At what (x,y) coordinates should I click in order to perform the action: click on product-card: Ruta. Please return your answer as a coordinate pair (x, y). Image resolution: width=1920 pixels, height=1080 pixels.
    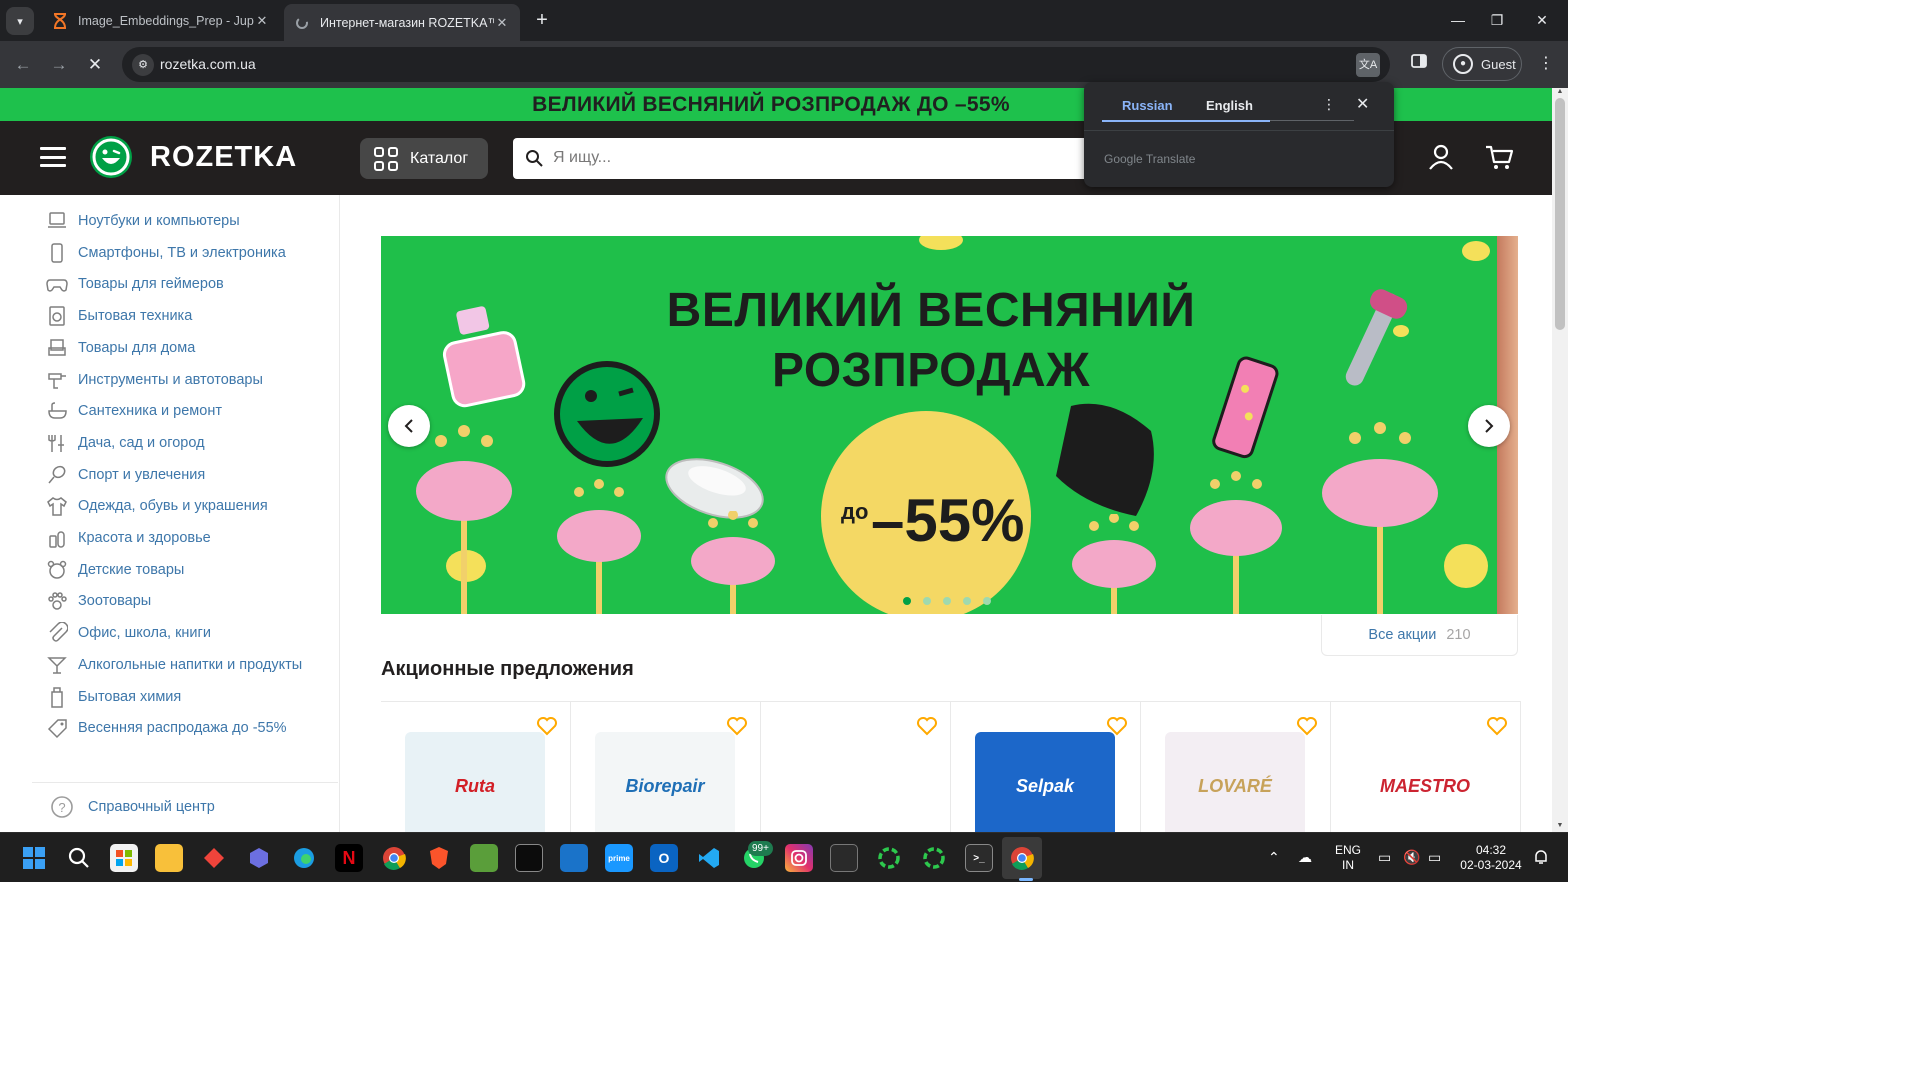
    Looking at the image, I should click on (476, 766).